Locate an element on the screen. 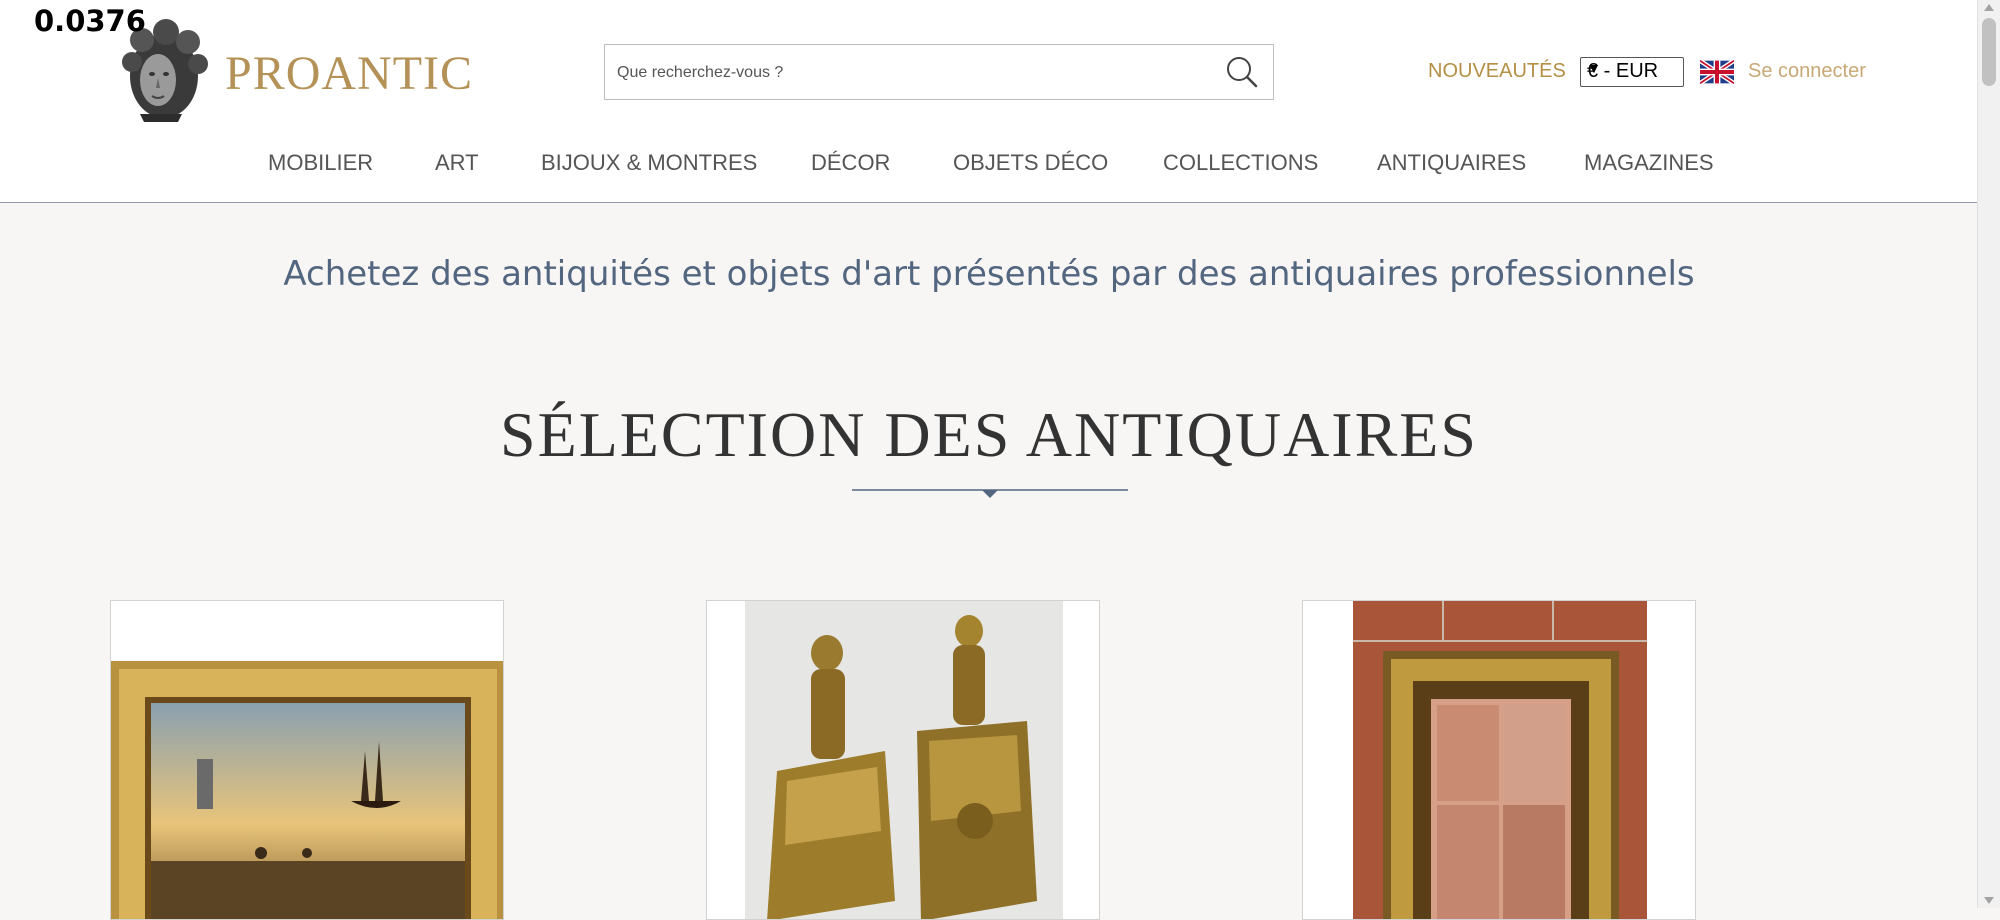 Image resolution: width=2000 pixels, height=920 pixels. nav-item-art: ART is located at coordinates (457, 163).